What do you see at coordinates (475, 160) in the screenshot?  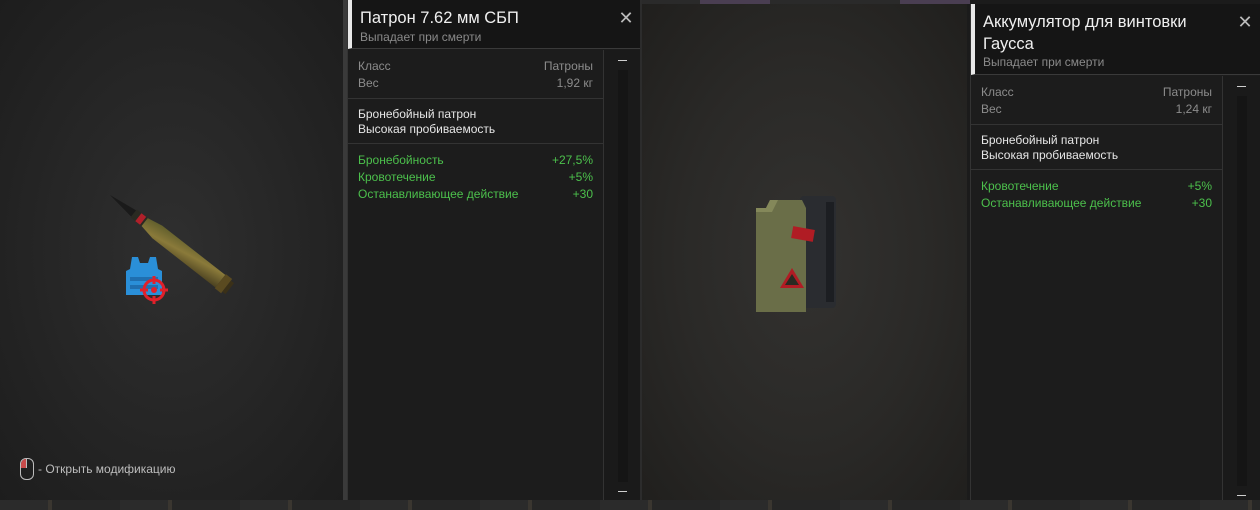 I see `stat-row: Бронебойность +27,5%` at bounding box center [475, 160].